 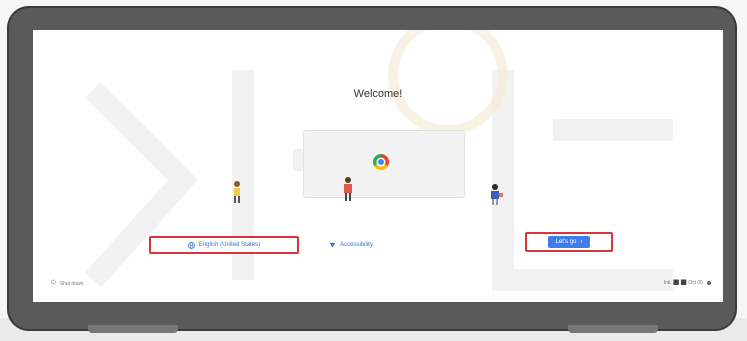 What do you see at coordinates (566, 242) in the screenshot?
I see `lets-go-button-label: Let's go` at bounding box center [566, 242].